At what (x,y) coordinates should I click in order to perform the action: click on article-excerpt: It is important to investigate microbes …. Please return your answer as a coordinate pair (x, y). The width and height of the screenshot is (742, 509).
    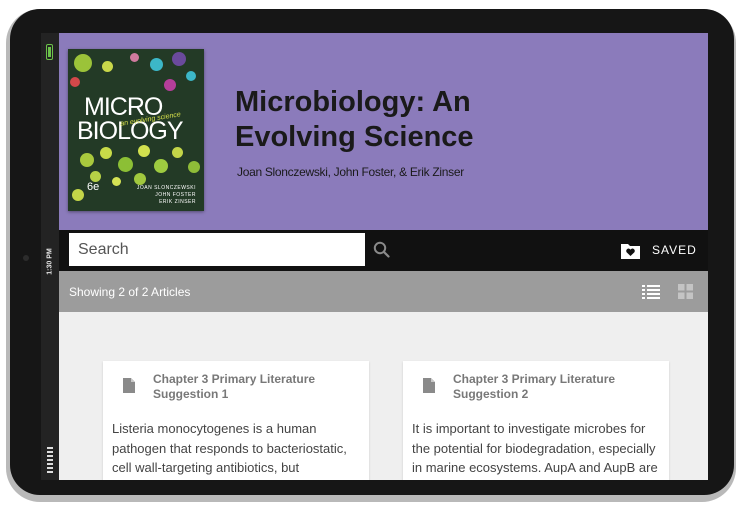
    Looking at the image, I should click on (535, 448).